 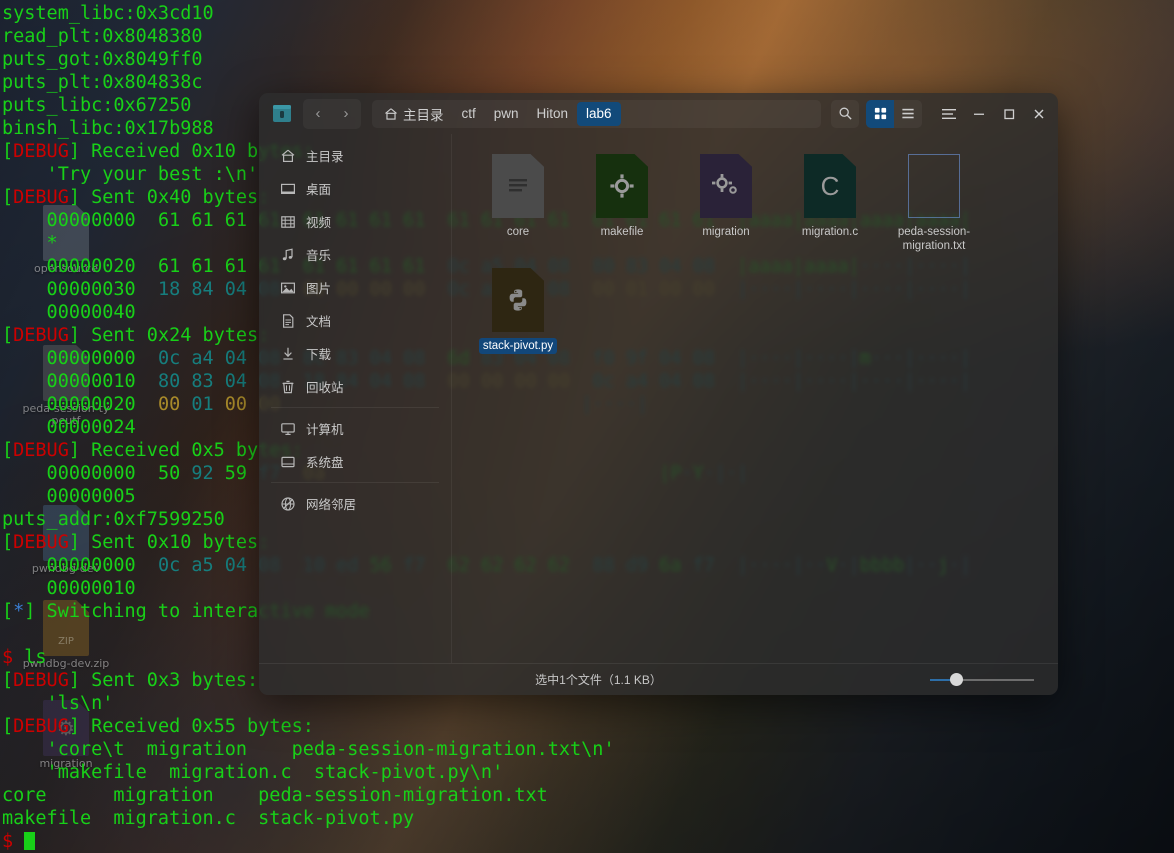 What do you see at coordinates (1009, 114) in the screenshot?
I see `maximize-icon` at bounding box center [1009, 114].